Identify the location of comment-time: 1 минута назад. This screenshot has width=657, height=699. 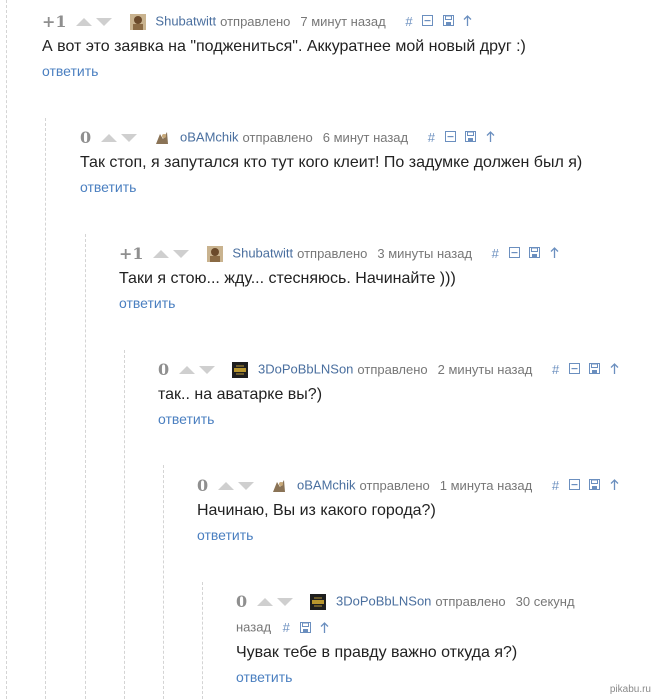
(486, 485).